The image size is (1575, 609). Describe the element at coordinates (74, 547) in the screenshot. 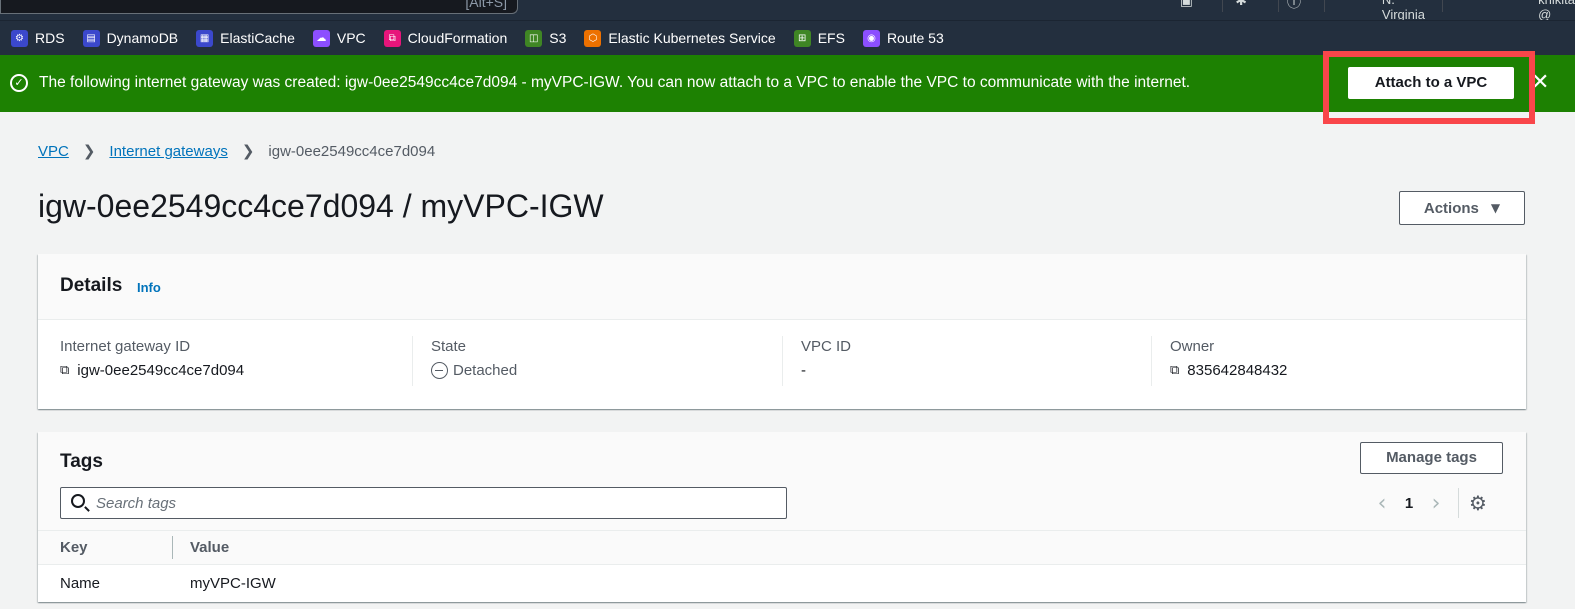

I see `column-header-key: Key` at that location.